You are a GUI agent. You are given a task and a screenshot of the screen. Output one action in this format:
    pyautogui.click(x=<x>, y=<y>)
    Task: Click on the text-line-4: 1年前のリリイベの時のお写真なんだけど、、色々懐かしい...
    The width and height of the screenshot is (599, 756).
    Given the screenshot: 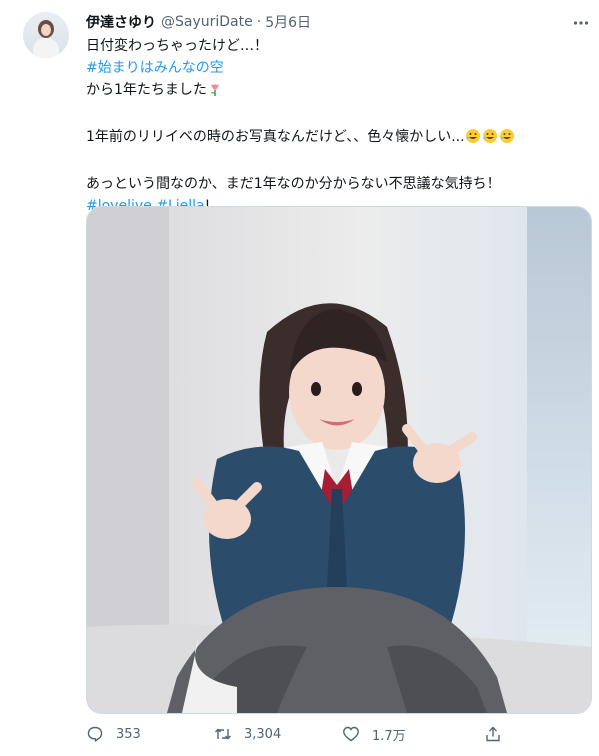 What is the action you would take?
    pyautogui.click(x=275, y=137)
    